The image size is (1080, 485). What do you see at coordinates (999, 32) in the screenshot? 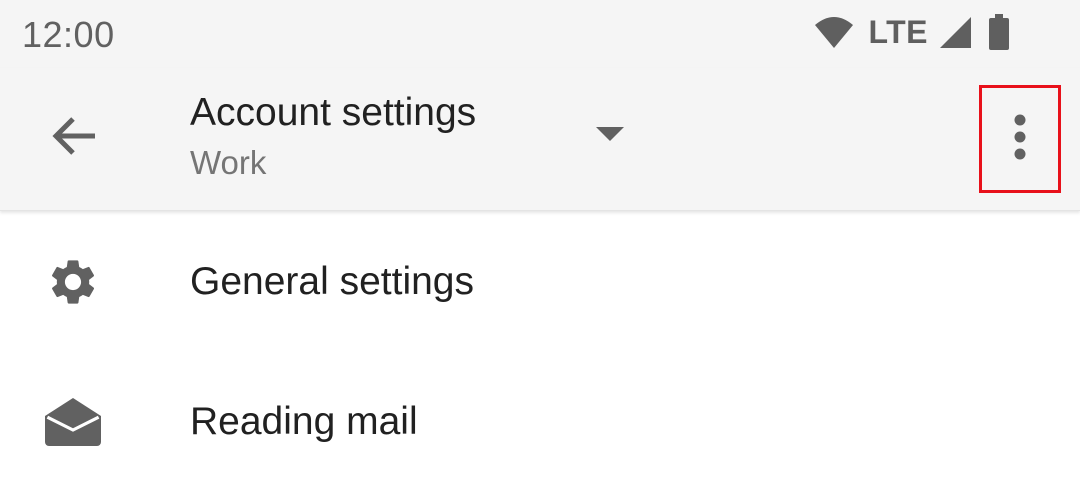
I see `battery-icon` at bounding box center [999, 32].